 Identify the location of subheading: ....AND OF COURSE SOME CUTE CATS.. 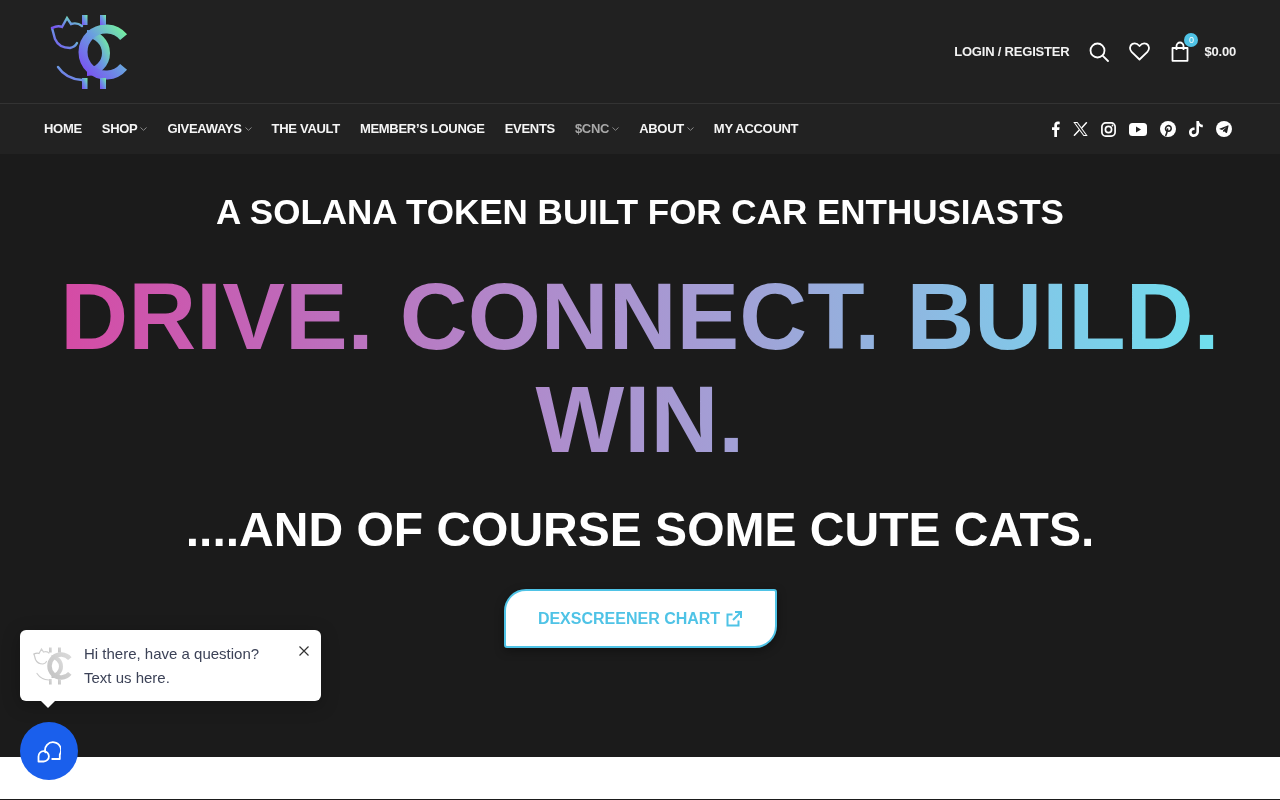
(640, 530).